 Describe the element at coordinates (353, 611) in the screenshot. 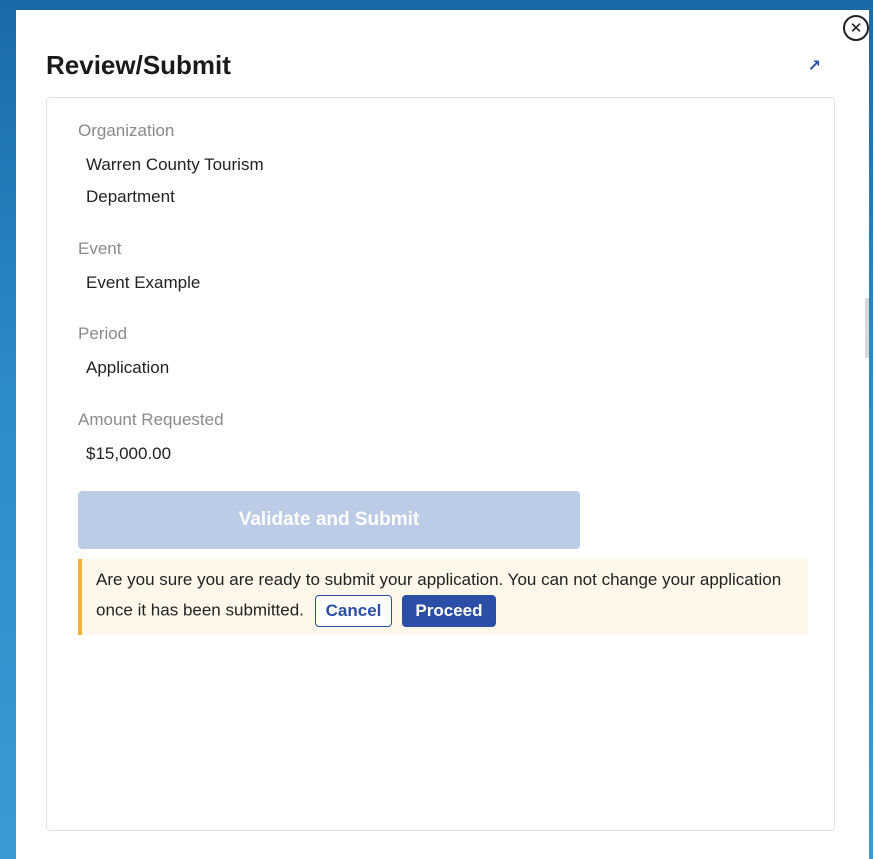

I see `cancel-button: Cancel` at that location.